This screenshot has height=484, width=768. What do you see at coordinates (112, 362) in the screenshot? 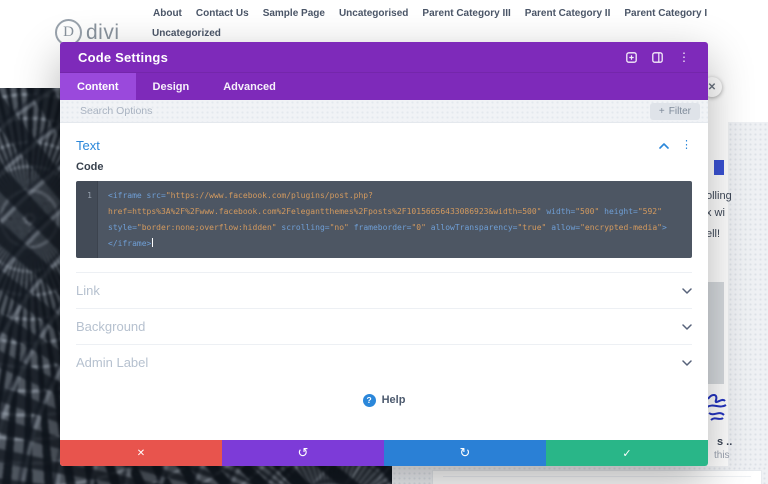
I see `admin-label-section-title: Admin Label` at bounding box center [112, 362].